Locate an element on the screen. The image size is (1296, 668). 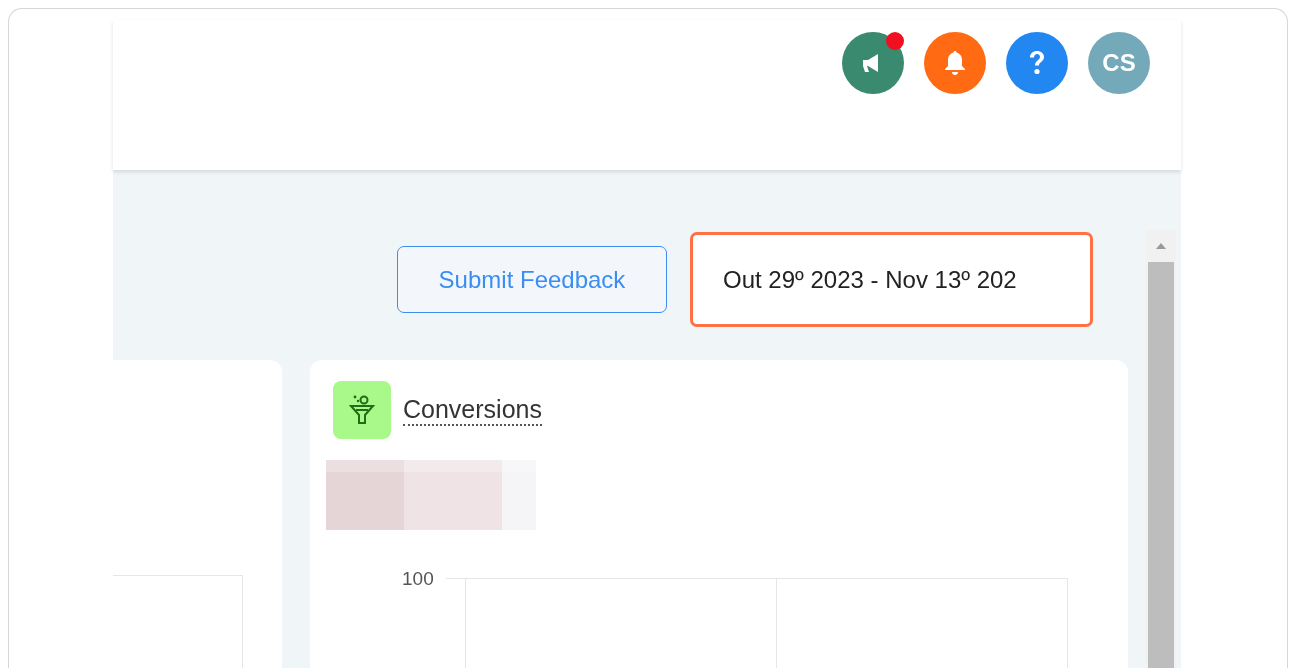
scroll-up-arrow-icon is located at coordinates (1161, 246).